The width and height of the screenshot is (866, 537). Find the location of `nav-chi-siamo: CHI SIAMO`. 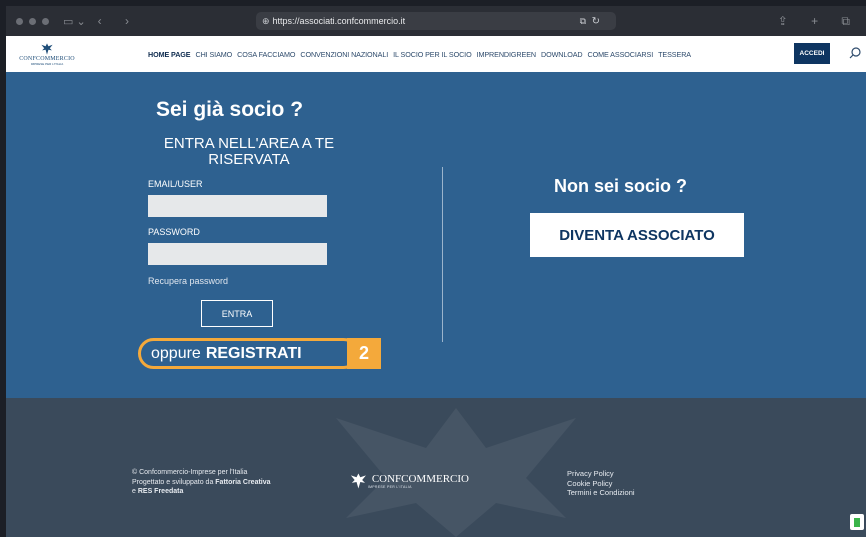

nav-chi-siamo: CHI SIAMO is located at coordinates (214, 54).